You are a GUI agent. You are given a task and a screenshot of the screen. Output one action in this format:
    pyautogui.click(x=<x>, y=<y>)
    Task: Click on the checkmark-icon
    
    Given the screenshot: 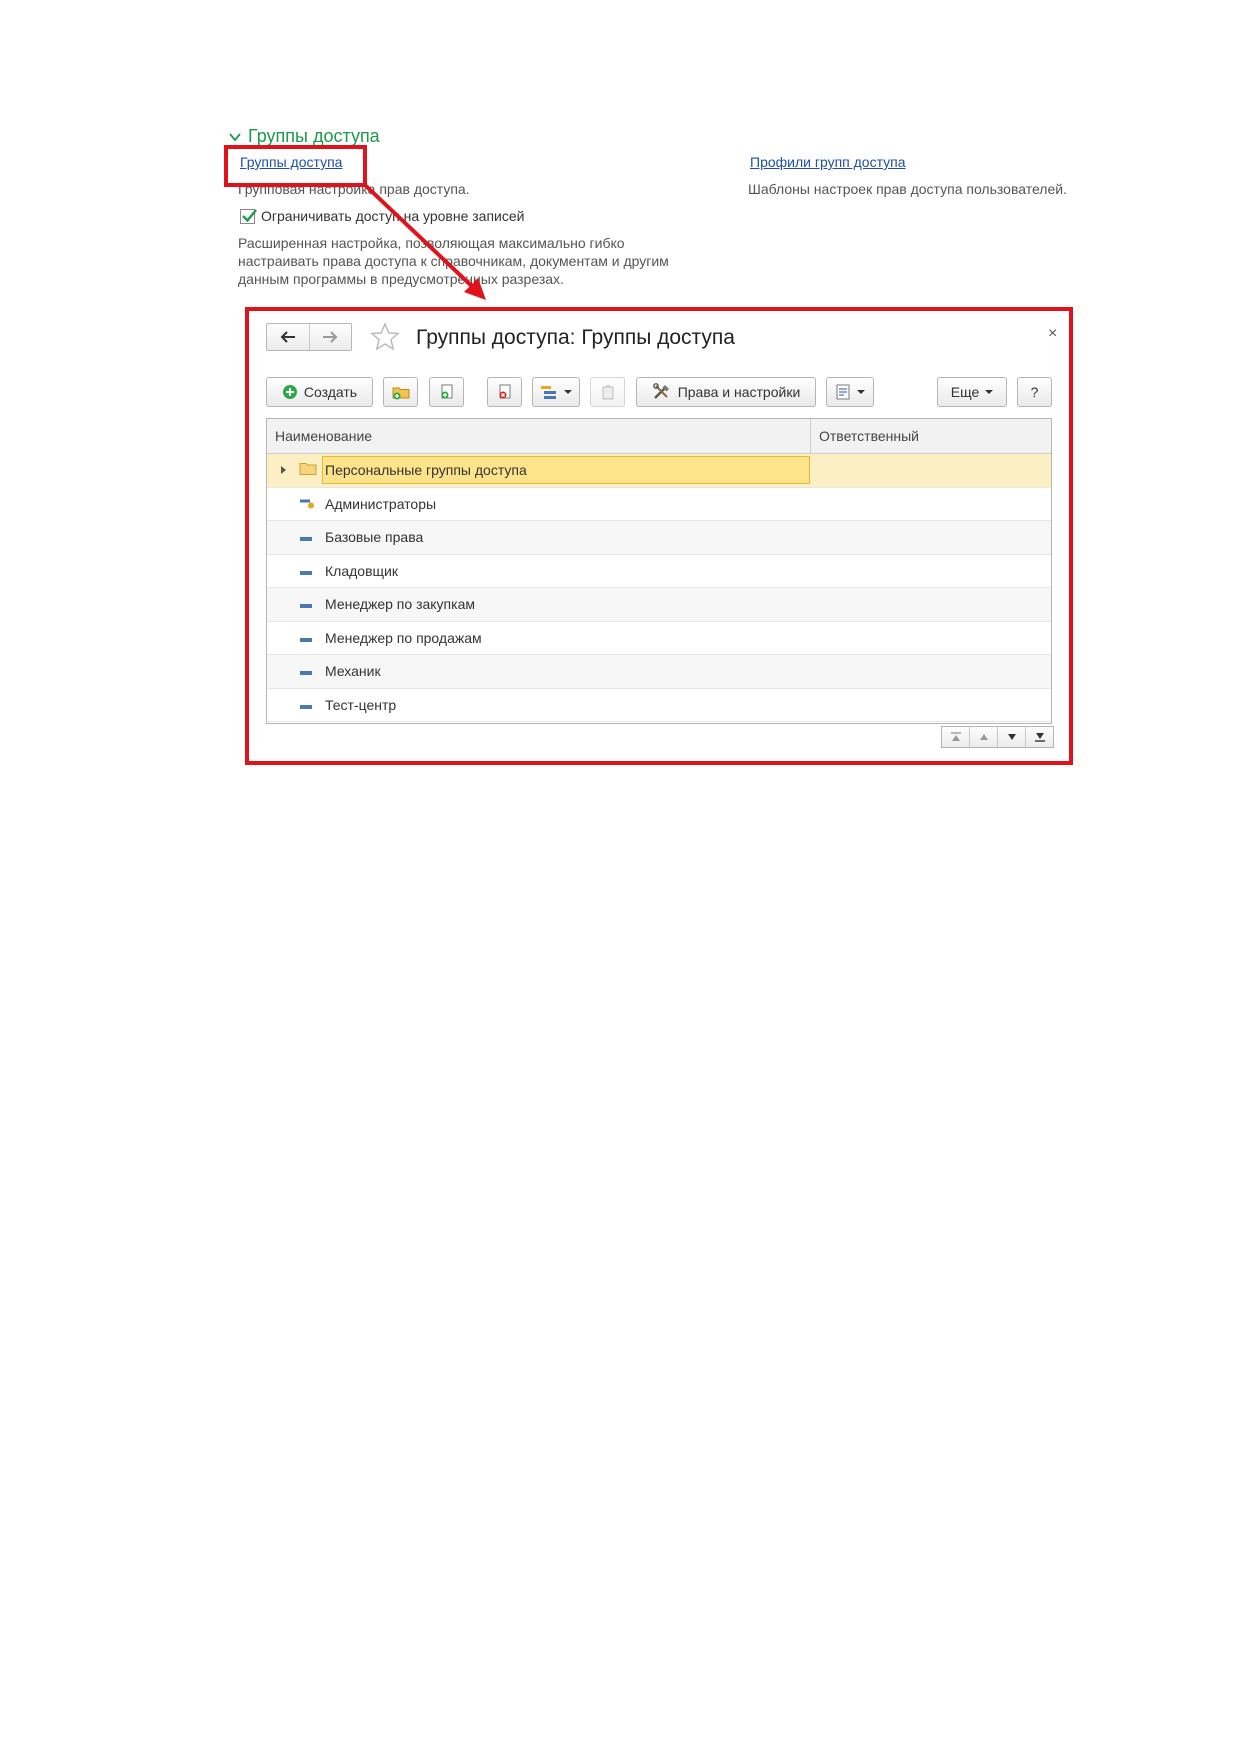 What is the action you would take?
    pyautogui.click(x=249, y=215)
    